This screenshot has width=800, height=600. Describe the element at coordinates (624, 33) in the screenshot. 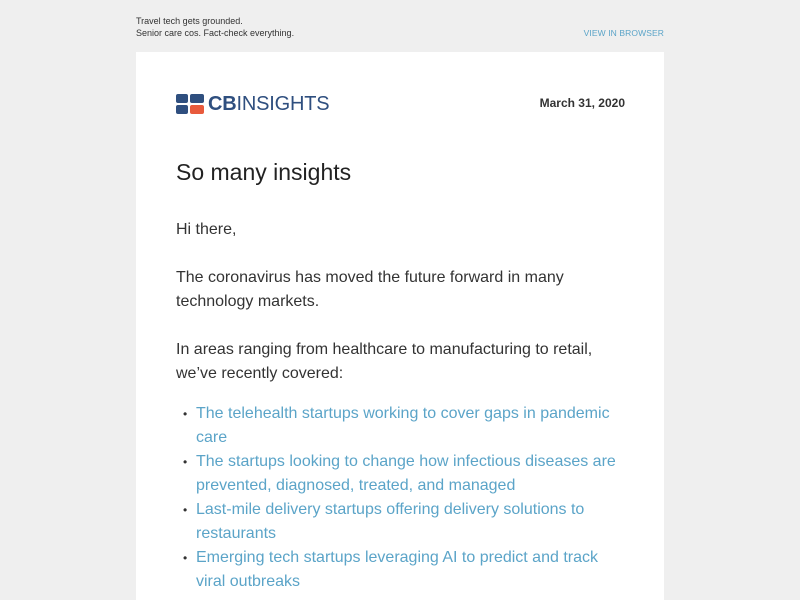

I see `view-in-browser-link: VIEW IN BROWSER` at that location.